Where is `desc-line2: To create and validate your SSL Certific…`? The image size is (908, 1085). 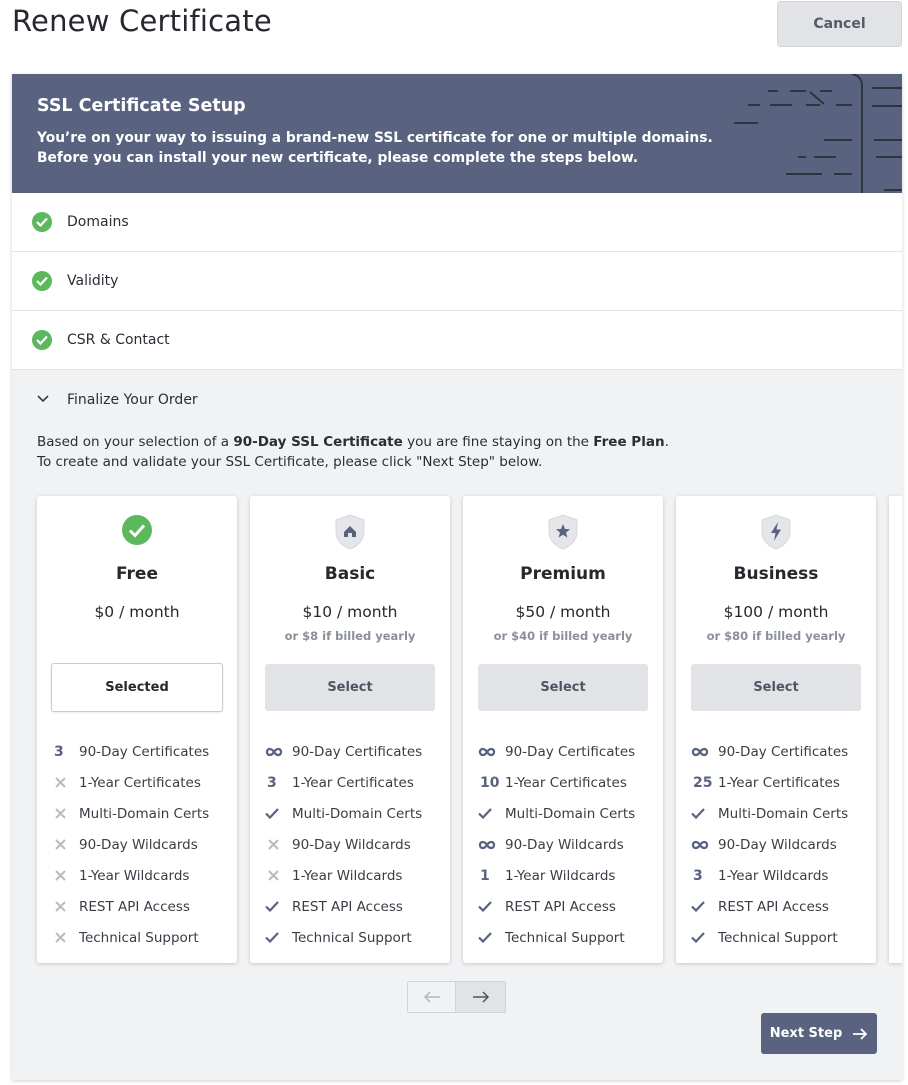 desc-line2: To create and validate your SSL Certific… is located at coordinates (290, 462).